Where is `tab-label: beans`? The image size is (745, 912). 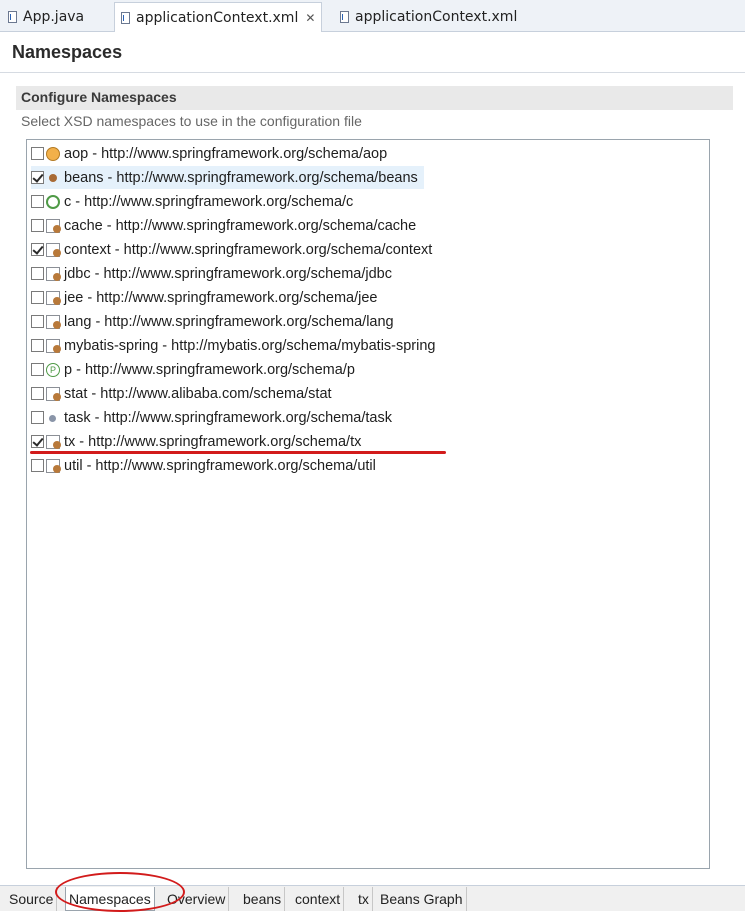
tab-label: beans is located at coordinates (262, 899).